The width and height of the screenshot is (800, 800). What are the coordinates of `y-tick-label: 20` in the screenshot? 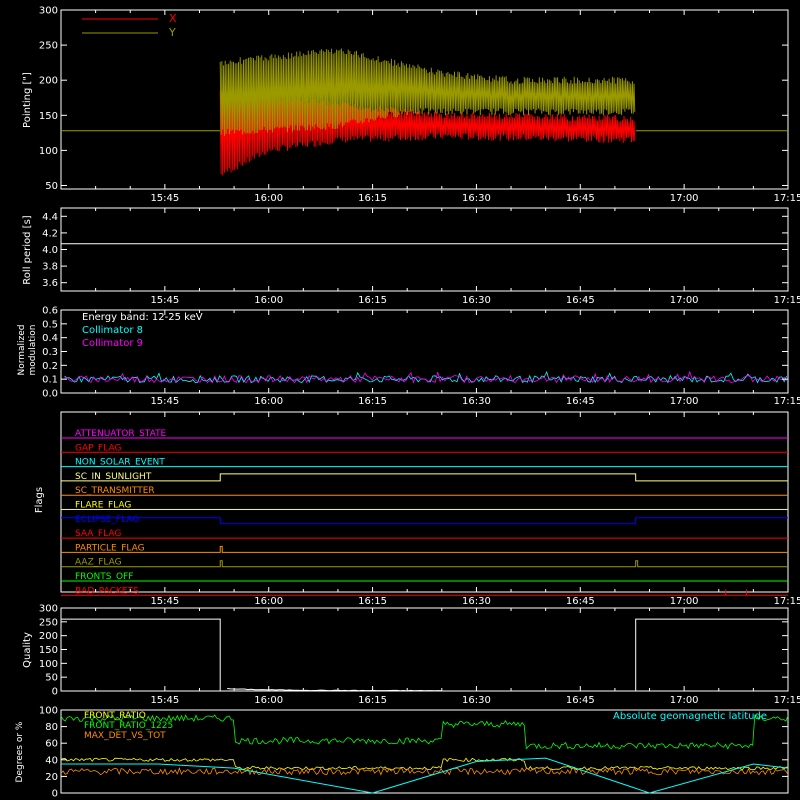 It's located at (51, 777).